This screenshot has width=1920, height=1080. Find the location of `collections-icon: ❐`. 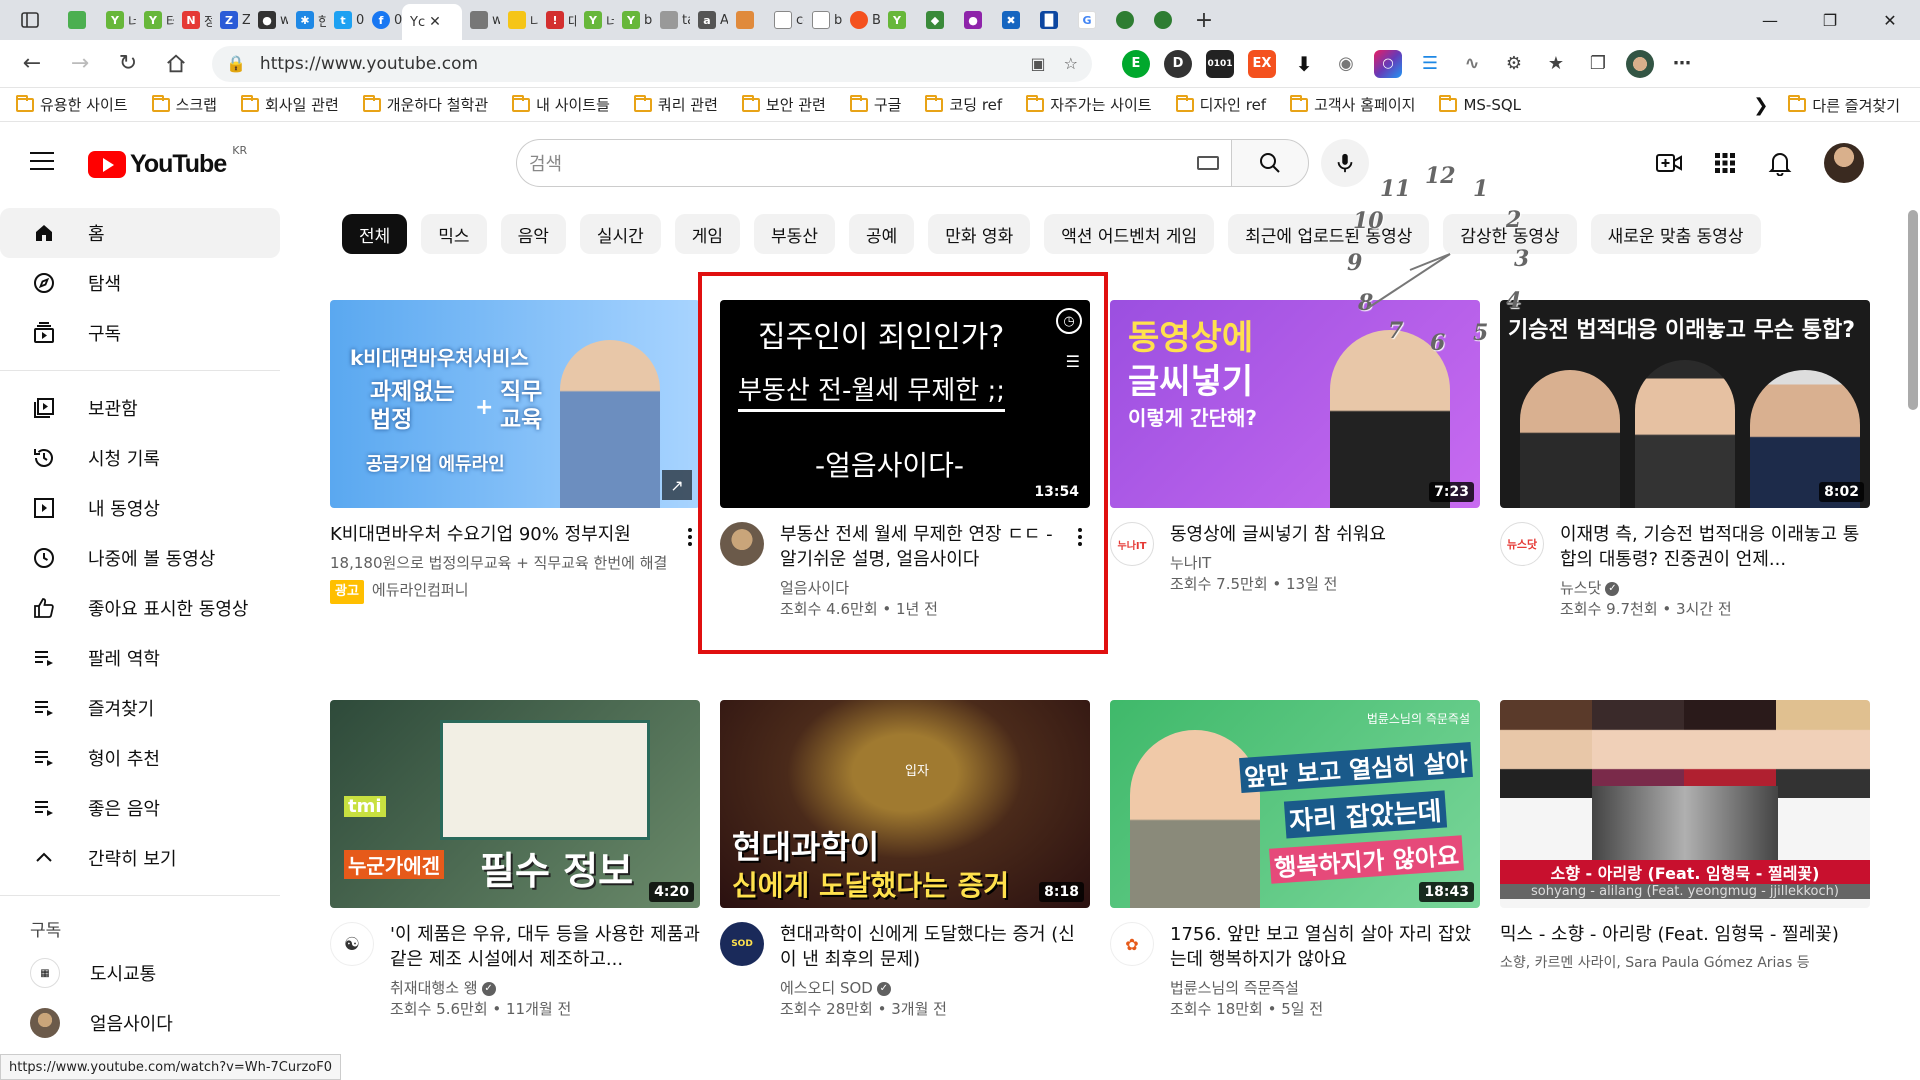

collections-icon: ❐ is located at coordinates (1598, 63).